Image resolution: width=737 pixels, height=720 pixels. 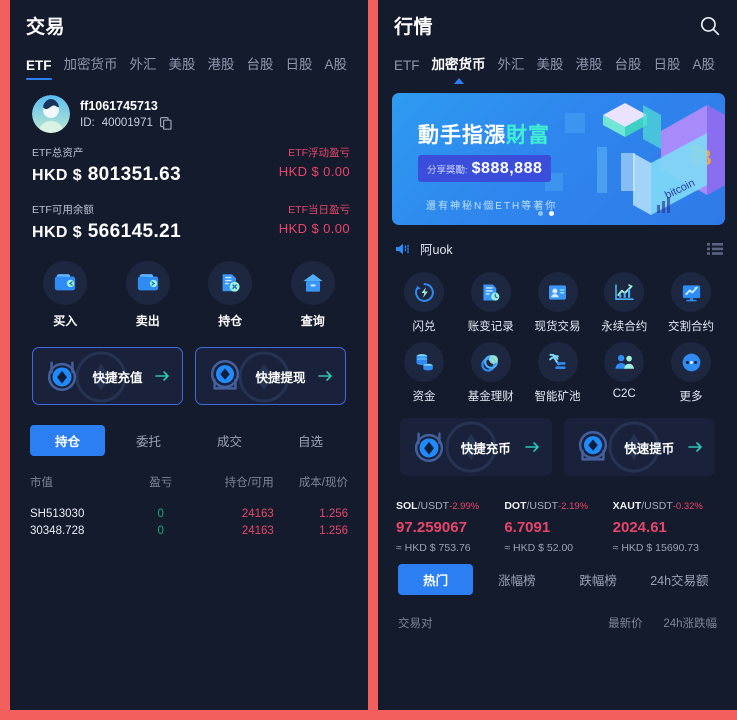 What do you see at coordinates (106, 175) in the screenshot?
I see `total-assets-value: HKD $ 801351.63` at bounding box center [106, 175].